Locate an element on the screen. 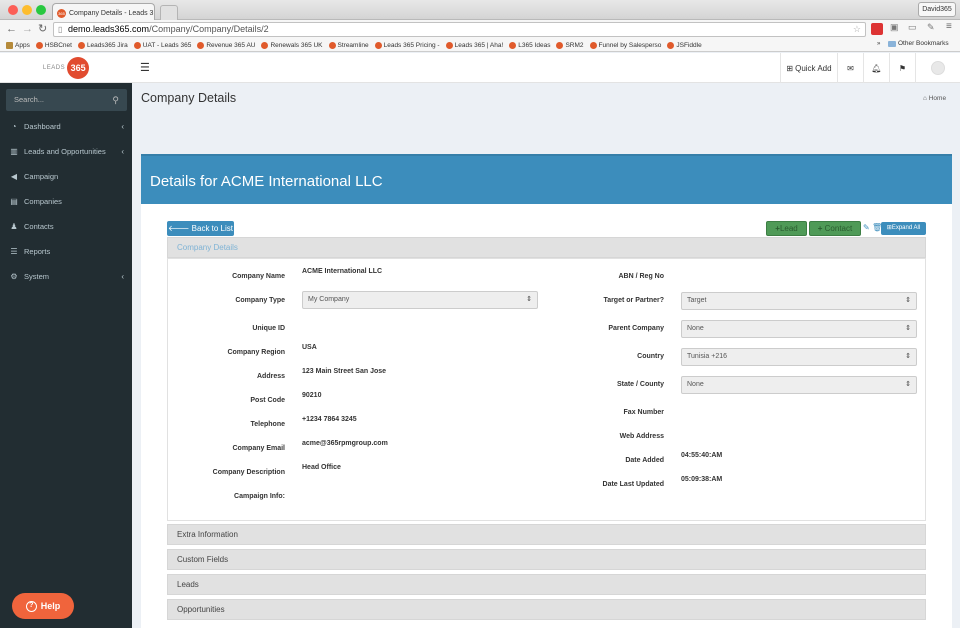 The width and height of the screenshot is (960, 628). url-path: /Company/Company/Details/2 is located at coordinates (209, 29).